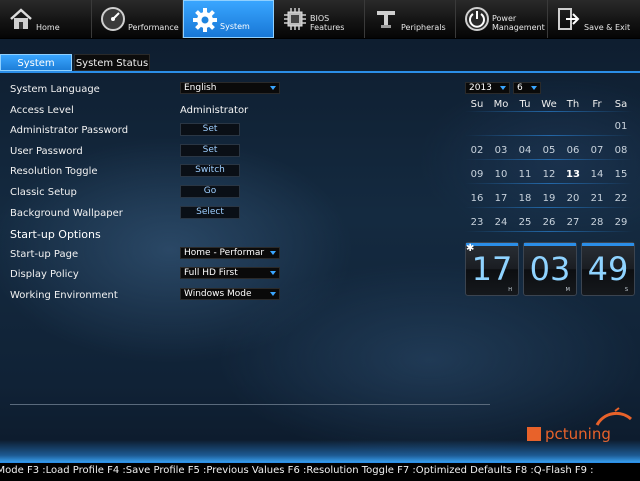  What do you see at coordinates (210, 150) in the screenshot?
I see `user-password-set-button: Set` at bounding box center [210, 150].